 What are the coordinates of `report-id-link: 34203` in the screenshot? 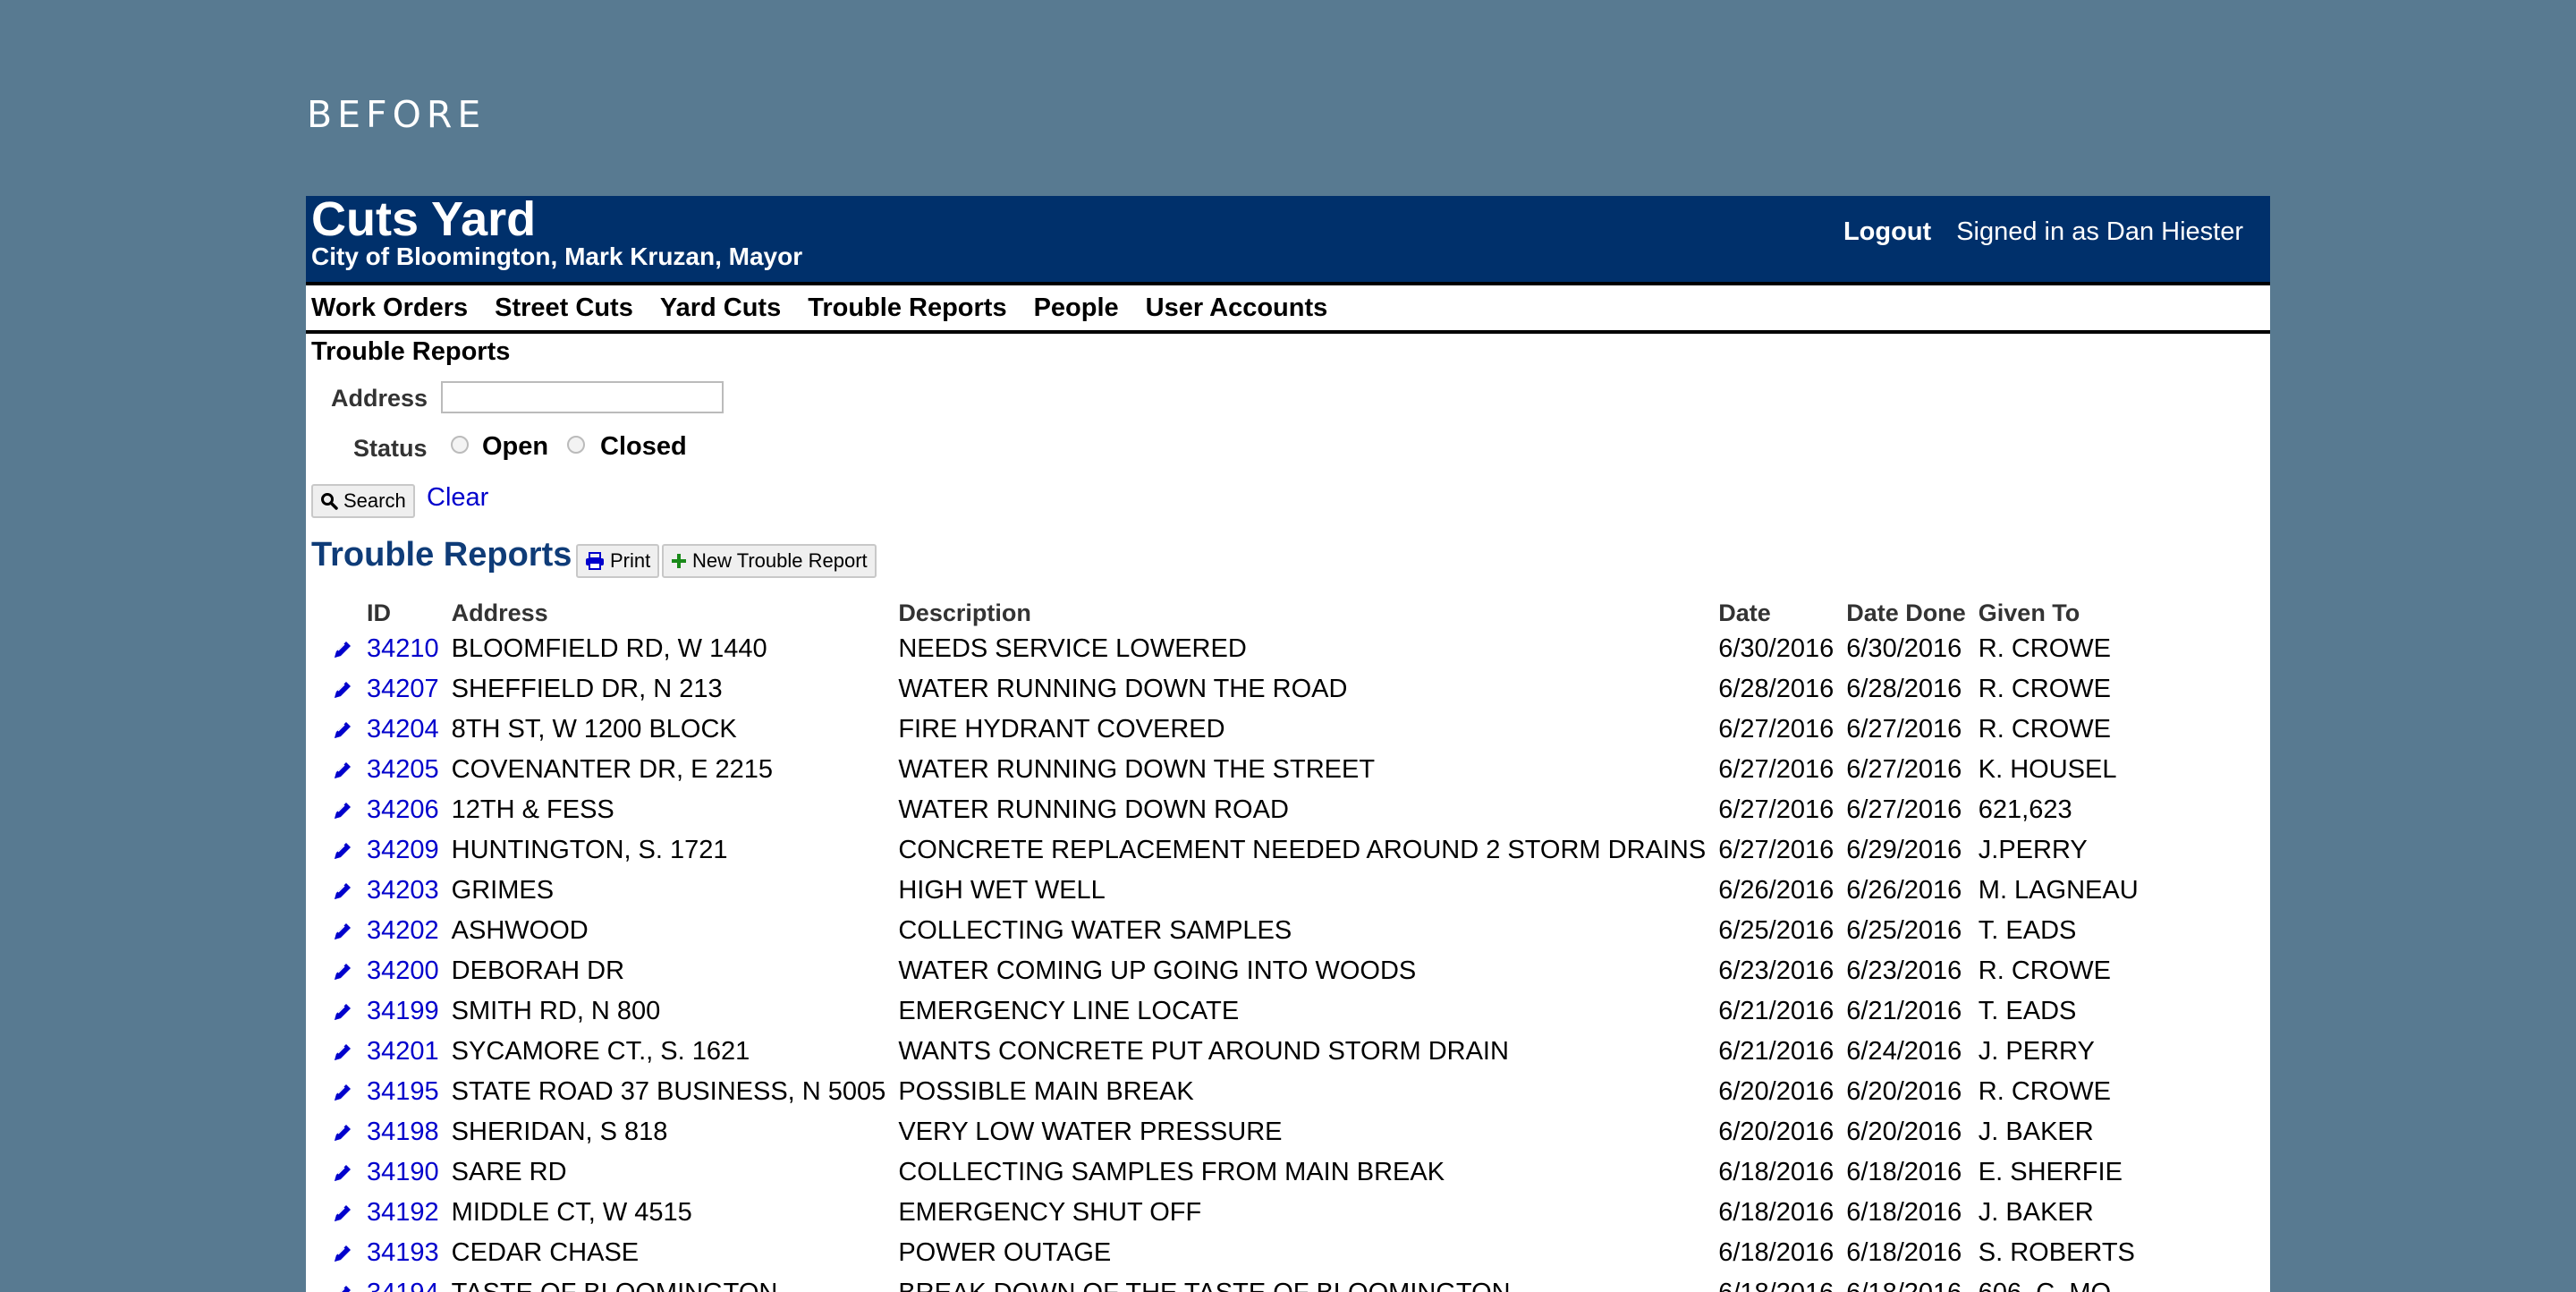 It's located at (403, 890).